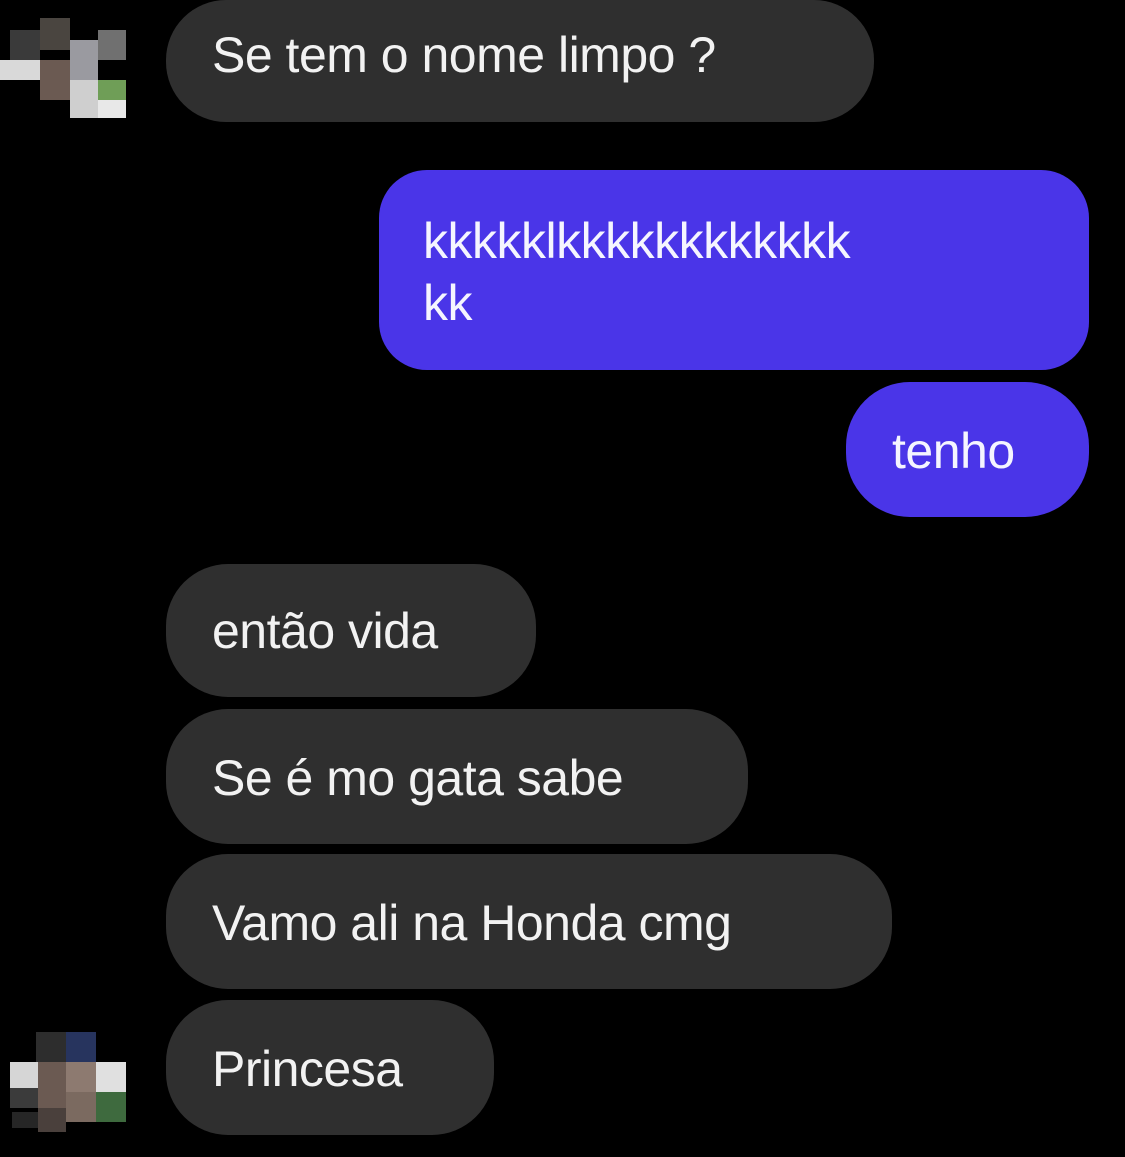  What do you see at coordinates (351, 630) in the screenshot?
I see `incoming-message: então vida` at bounding box center [351, 630].